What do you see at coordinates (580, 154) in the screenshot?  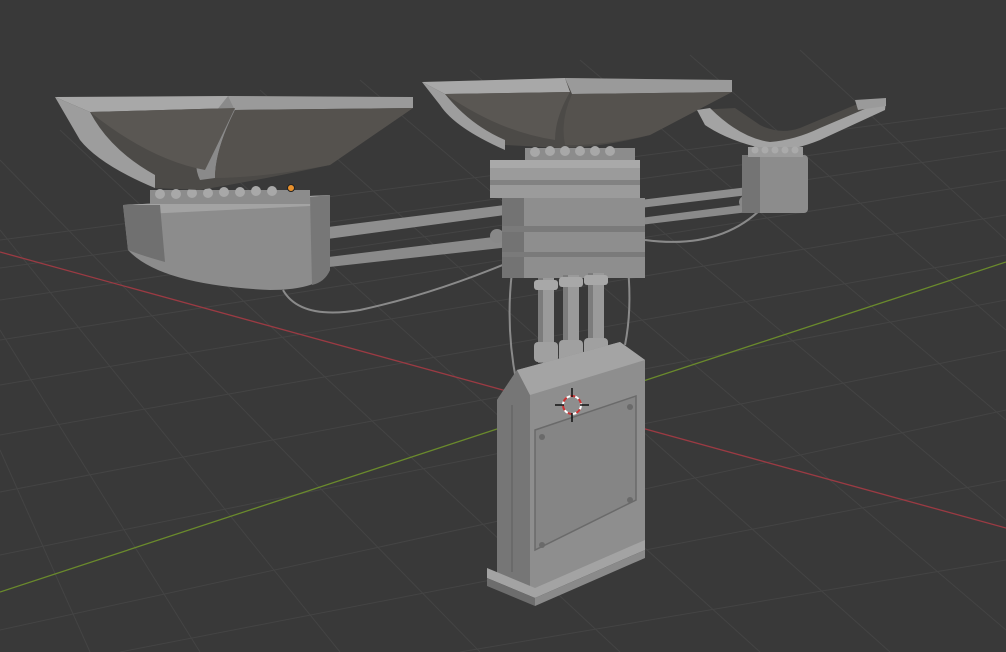 I see `center-lamp-connectors` at bounding box center [580, 154].